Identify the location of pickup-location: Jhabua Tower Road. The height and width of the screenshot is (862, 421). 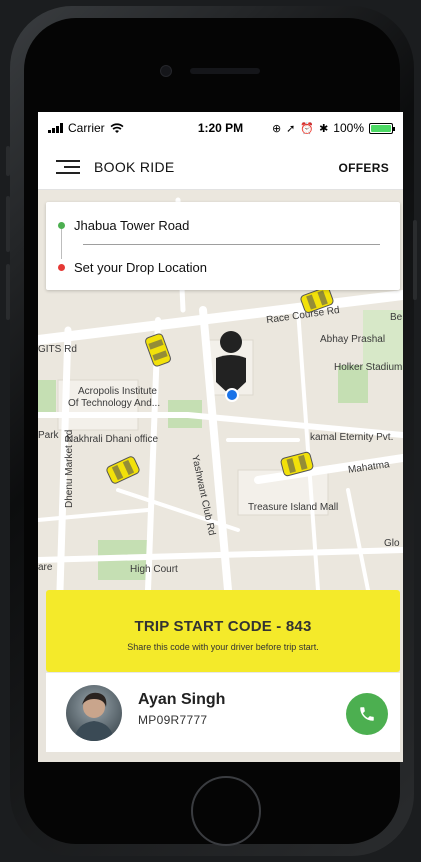
(223, 225).